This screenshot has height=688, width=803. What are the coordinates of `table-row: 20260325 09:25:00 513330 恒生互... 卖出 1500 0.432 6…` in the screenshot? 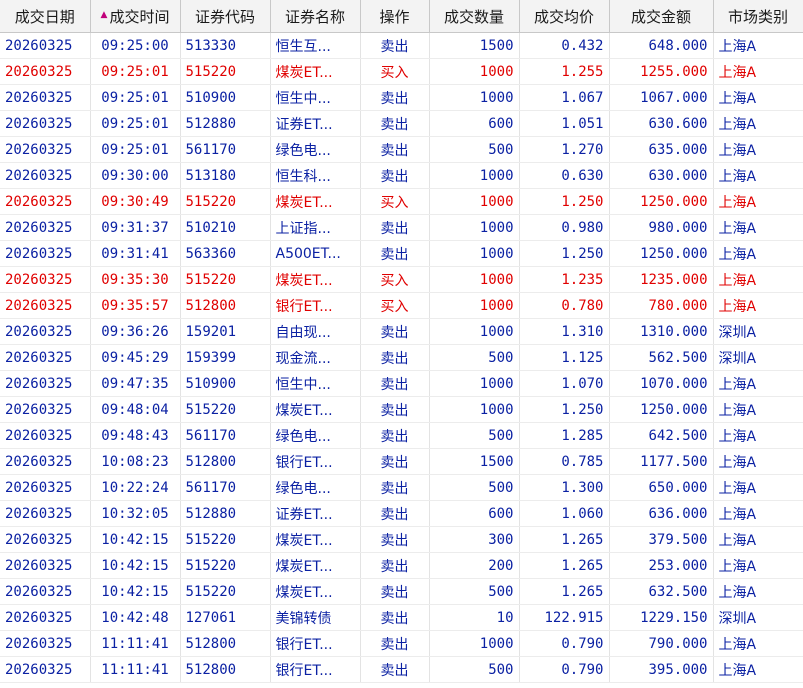 It's located at (401, 45).